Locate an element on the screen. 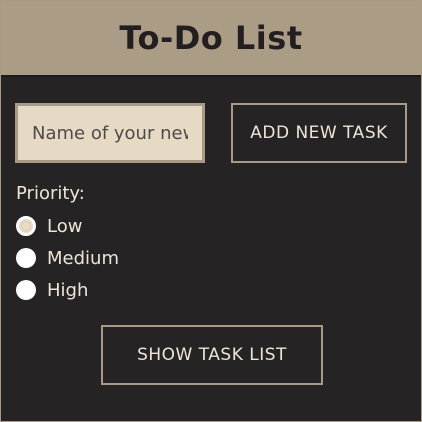 The width and height of the screenshot is (422, 422). priority-label: Priority: is located at coordinates (50, 193).